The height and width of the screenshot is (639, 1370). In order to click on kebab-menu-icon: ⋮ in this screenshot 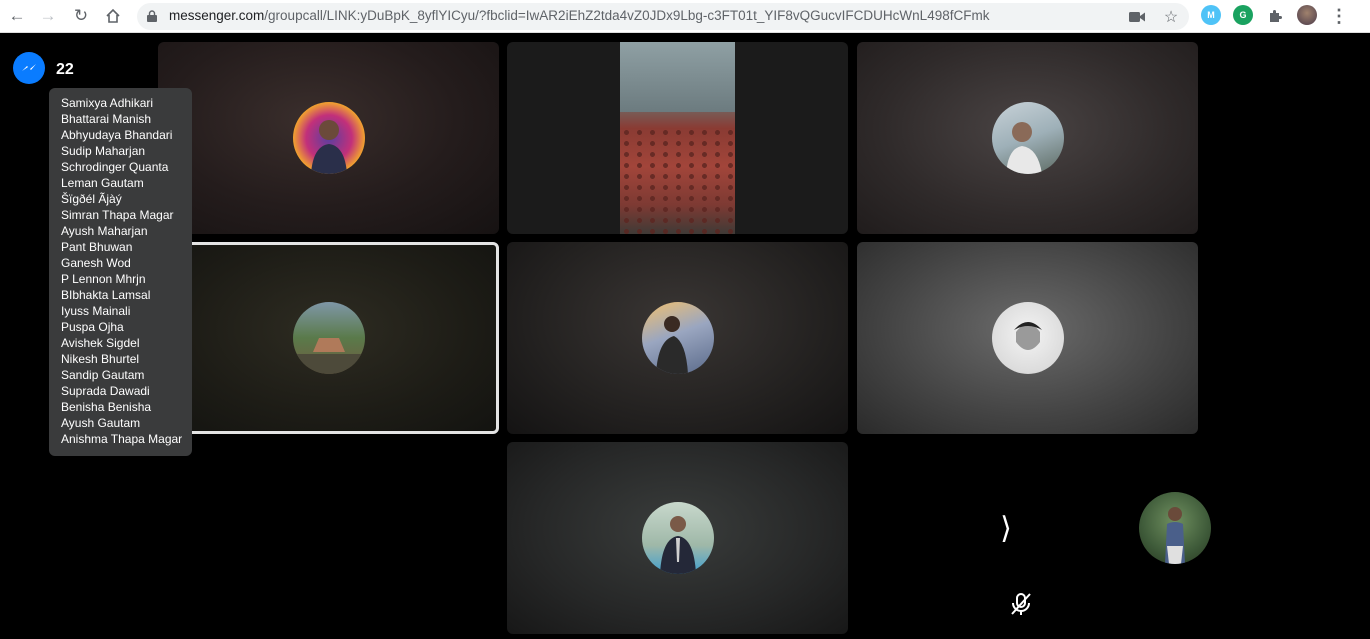, I will do `click(1339, 16)`.